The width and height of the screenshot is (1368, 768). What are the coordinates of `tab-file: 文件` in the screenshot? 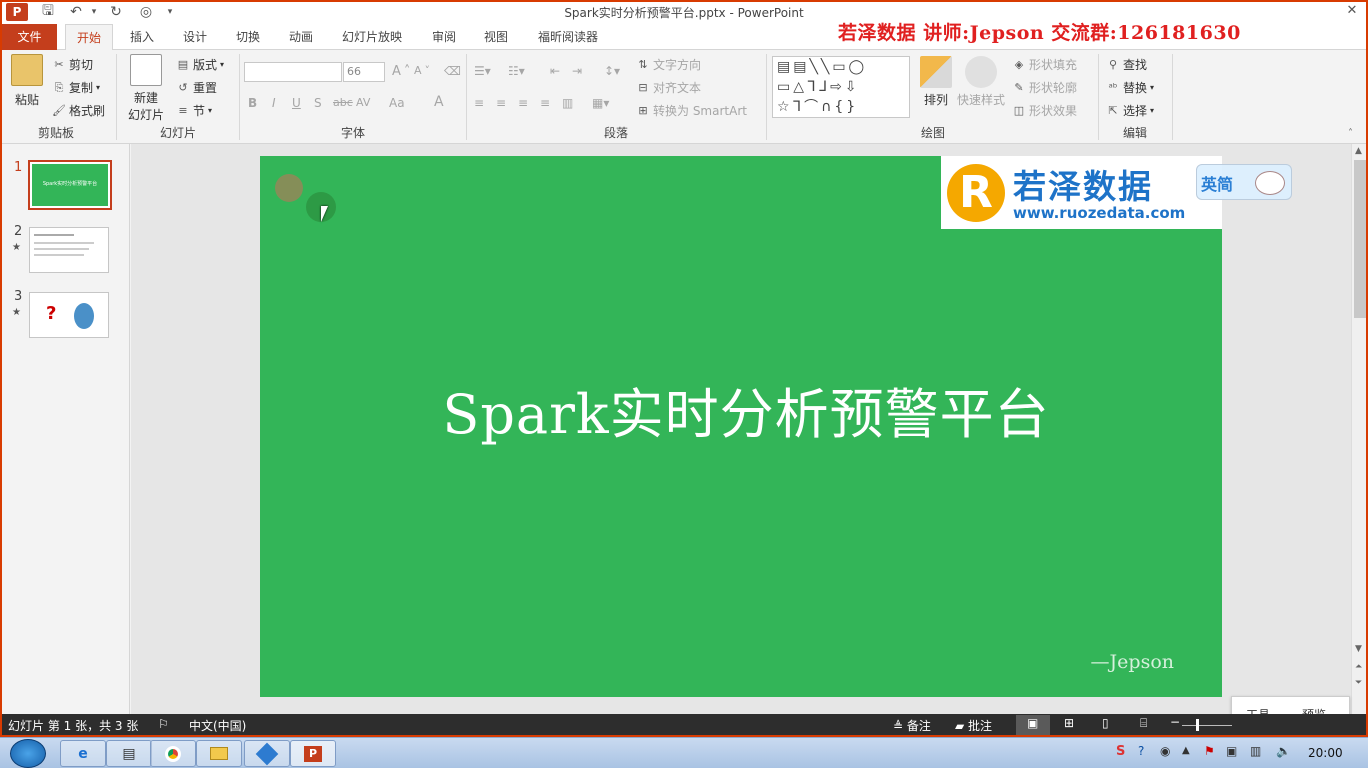 It's located at (29, 37).